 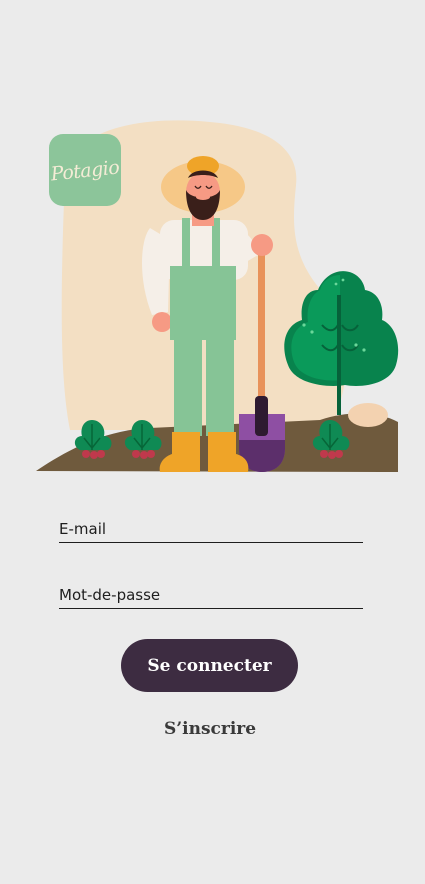 I want to click on small-bush, so click(x=368, y=415).